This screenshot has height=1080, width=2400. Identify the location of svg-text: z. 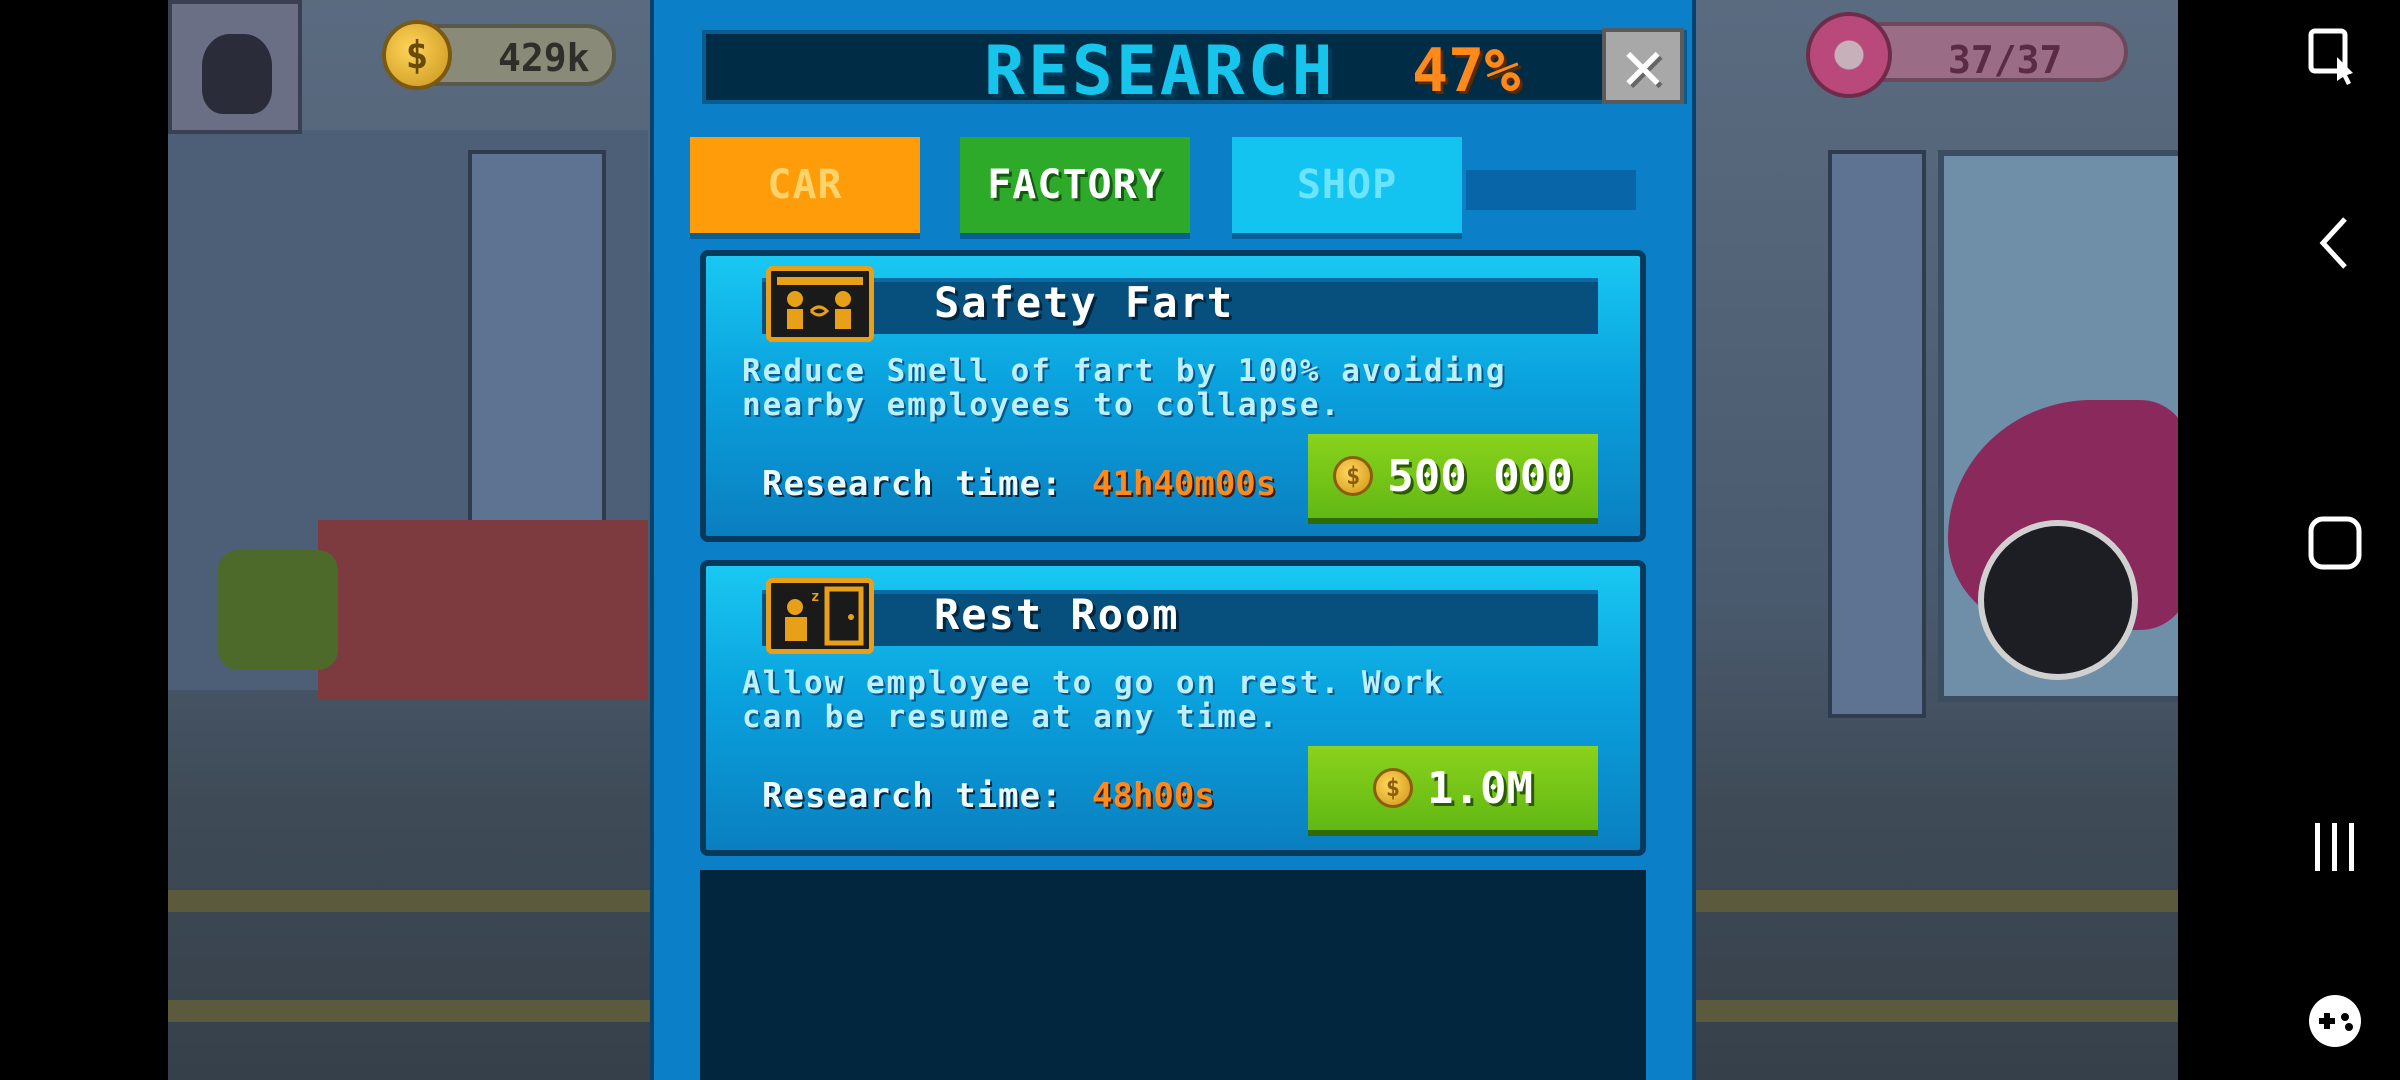
(815, 597).